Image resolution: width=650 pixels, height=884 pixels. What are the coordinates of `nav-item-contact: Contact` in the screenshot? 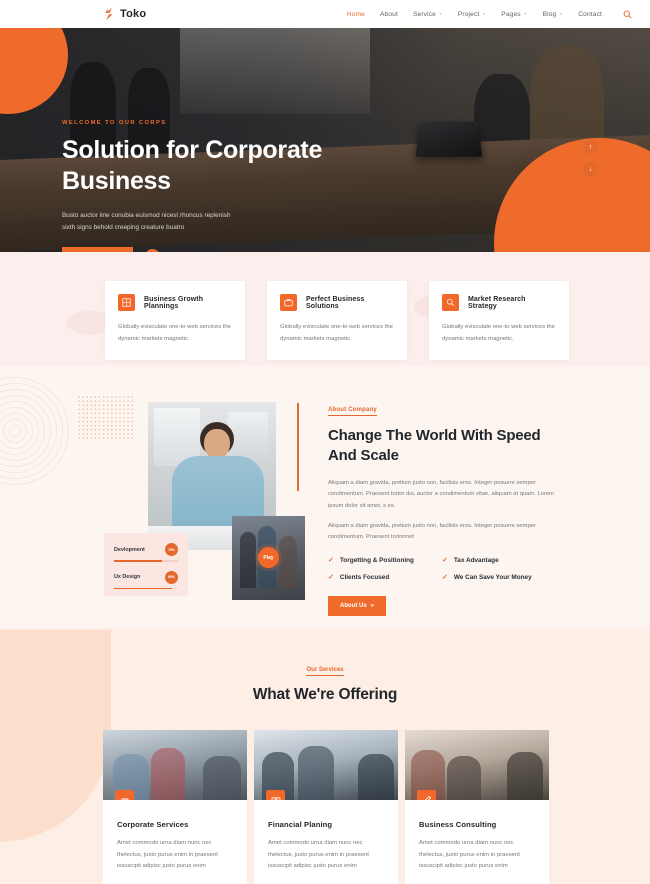 It's located at (590, 14).